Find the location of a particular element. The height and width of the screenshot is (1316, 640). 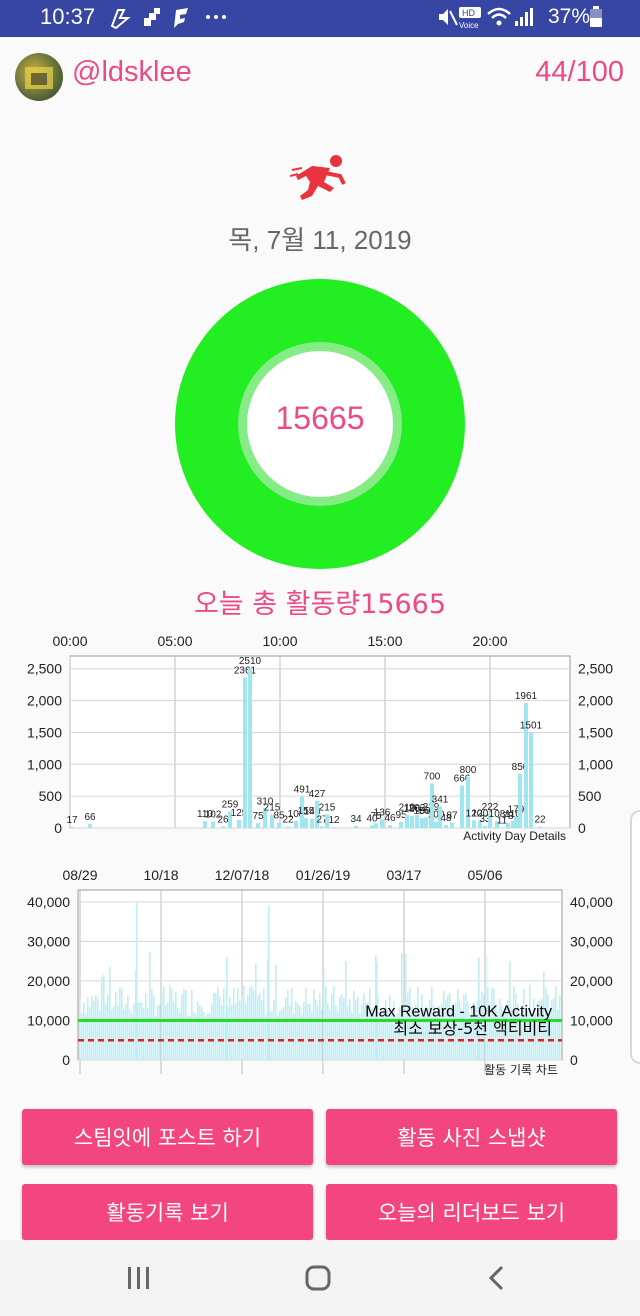

x-tick-label: 03/17 is located at coordinates (403, 875).